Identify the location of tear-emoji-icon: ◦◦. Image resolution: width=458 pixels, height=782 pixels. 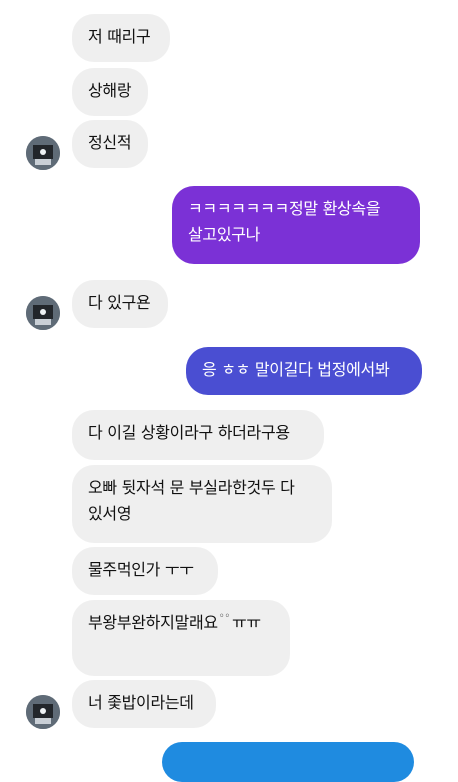
(224, 616).